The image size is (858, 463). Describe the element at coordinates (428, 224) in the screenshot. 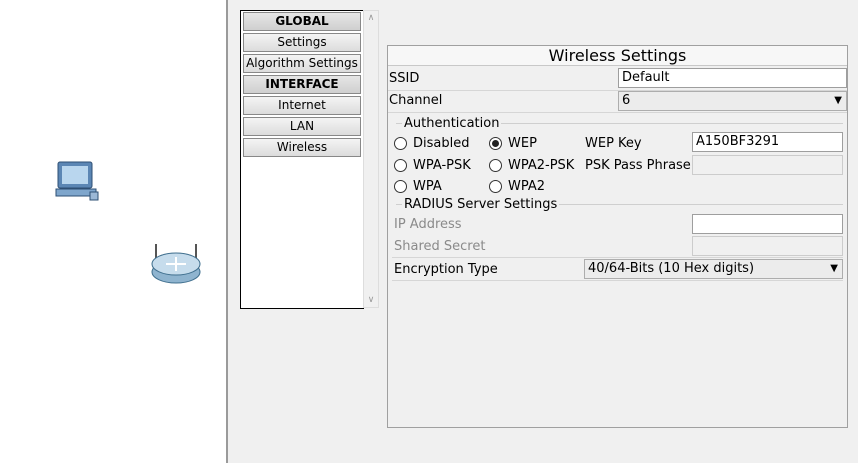

I see `ip-address-label: IP Address` at that location.